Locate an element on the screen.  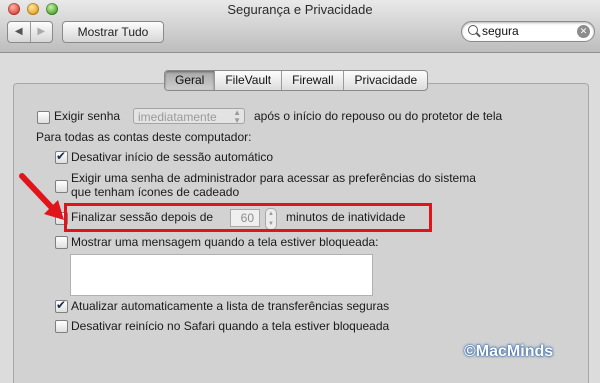
delay-popup-value: imediatamente is located at coordinates (177, 117).